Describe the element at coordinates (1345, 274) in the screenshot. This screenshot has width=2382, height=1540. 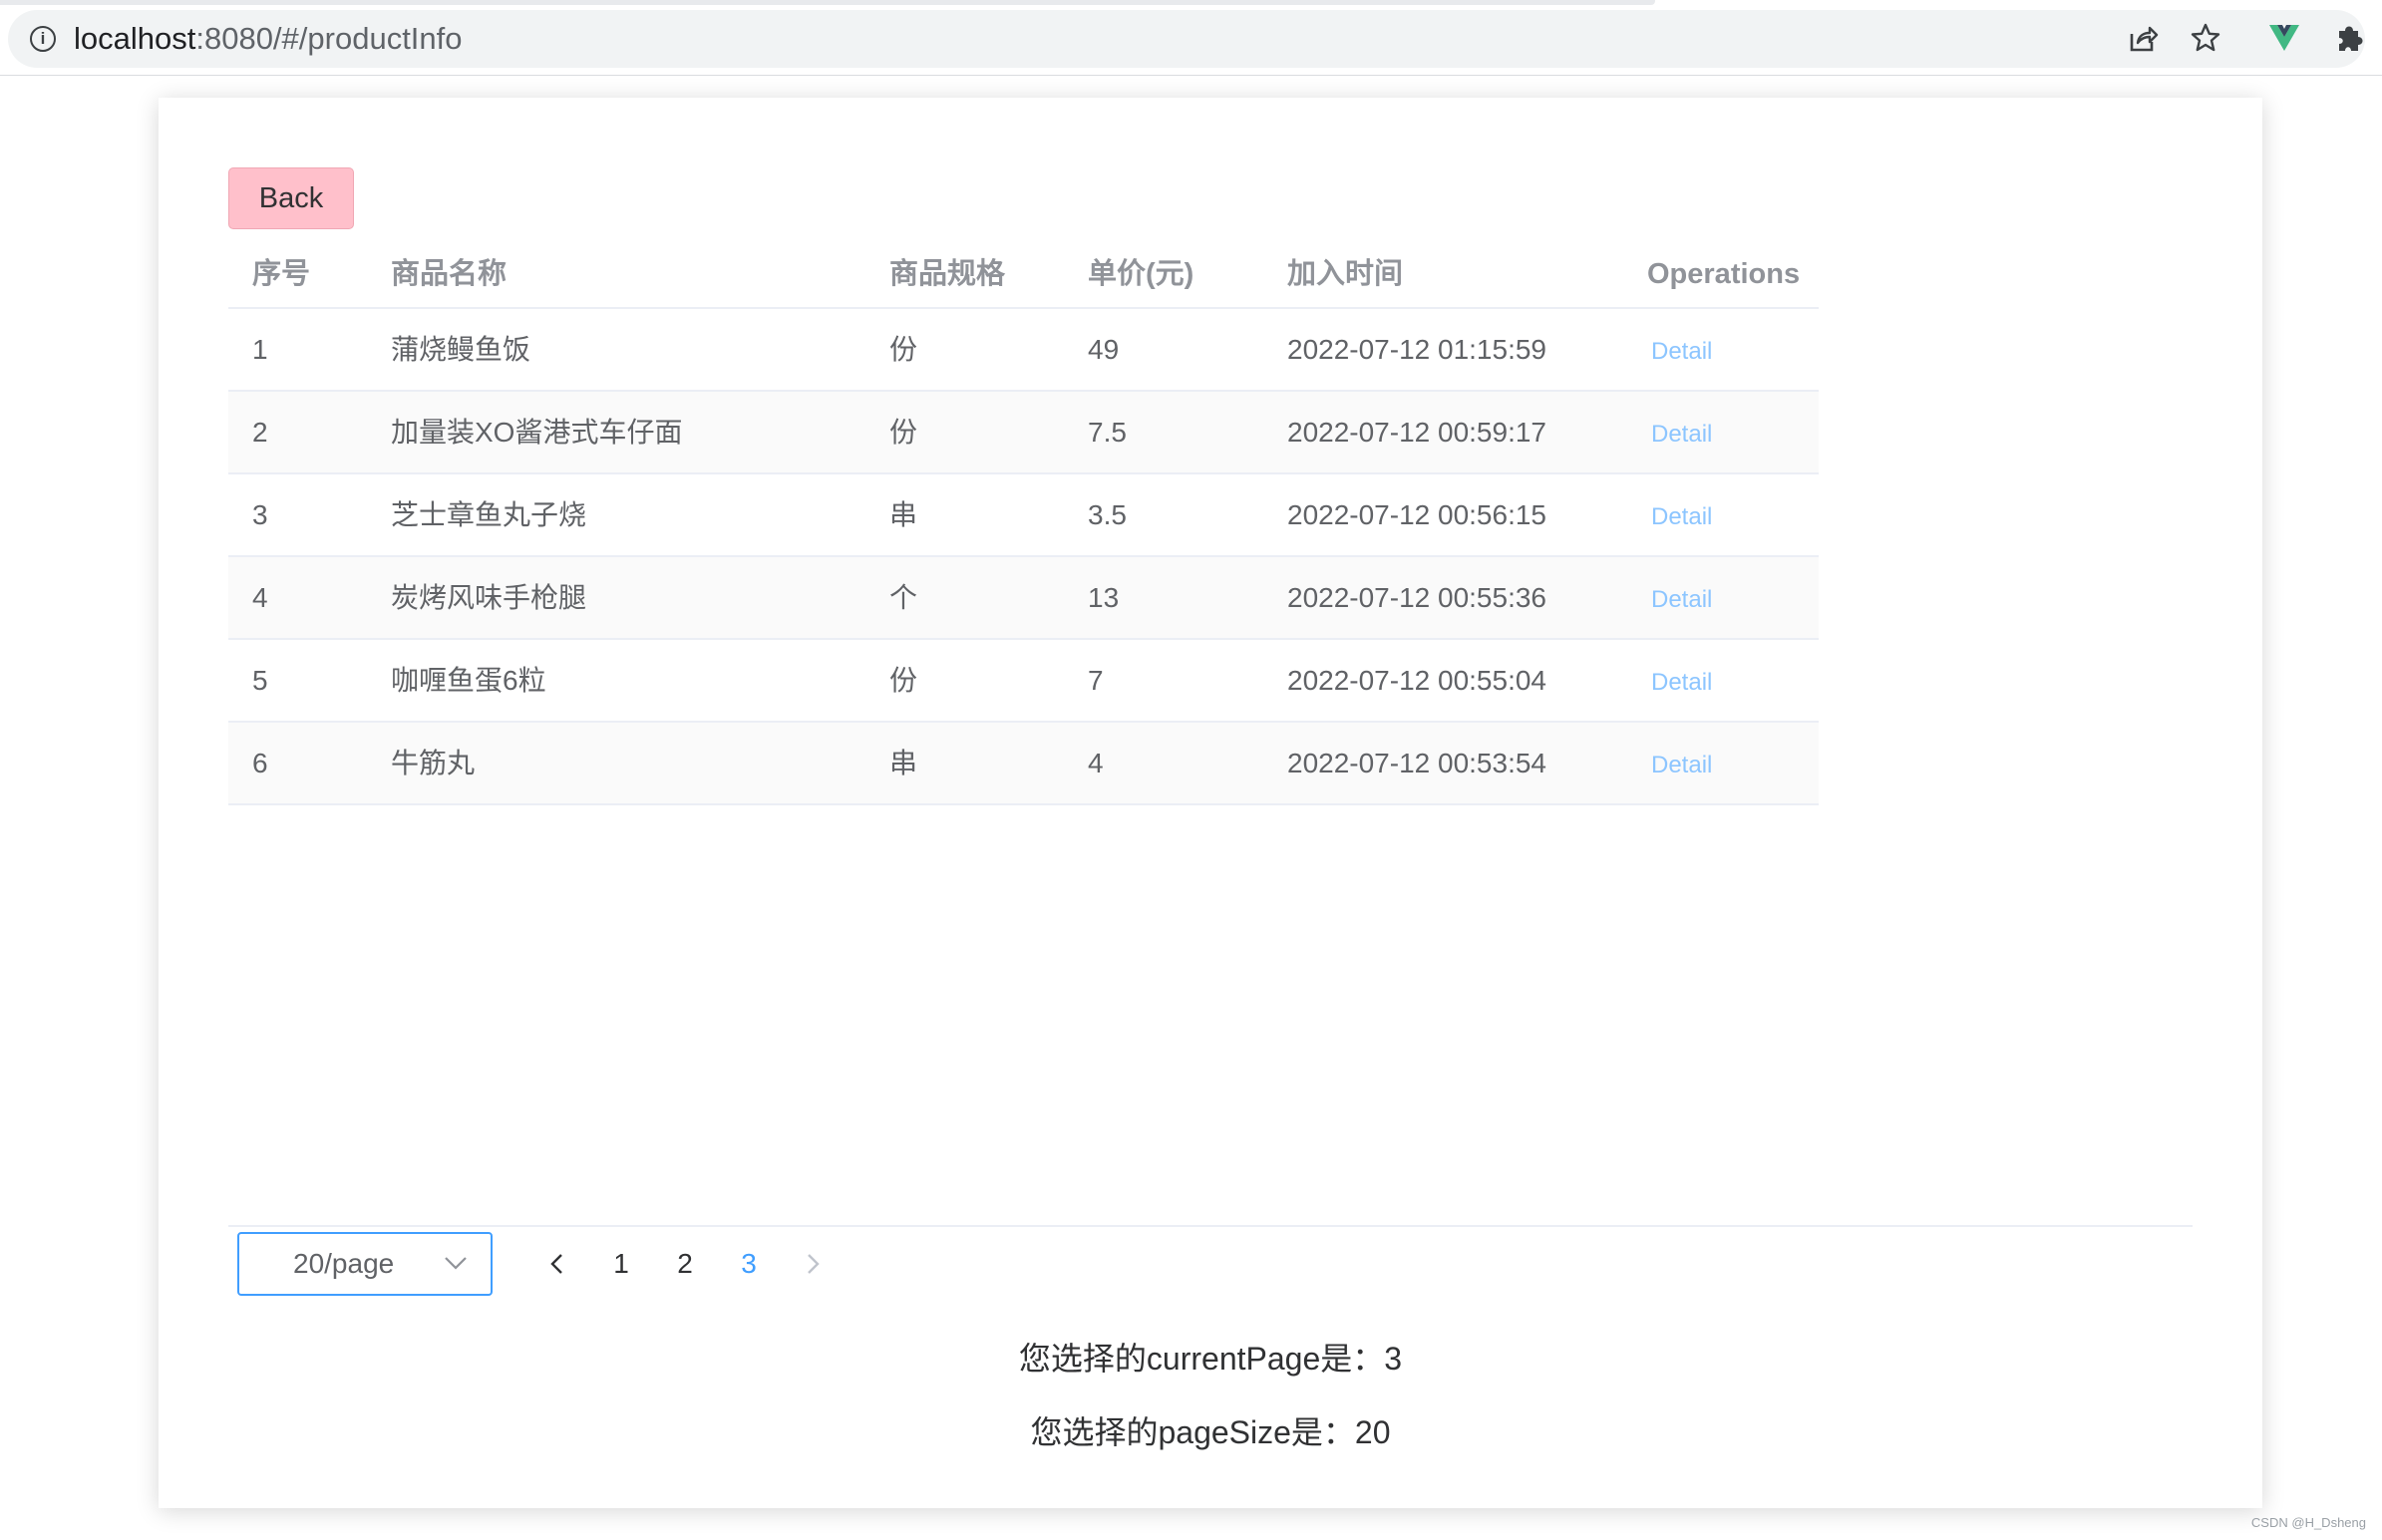
I see `header-added-time: 加入时间` at that location.